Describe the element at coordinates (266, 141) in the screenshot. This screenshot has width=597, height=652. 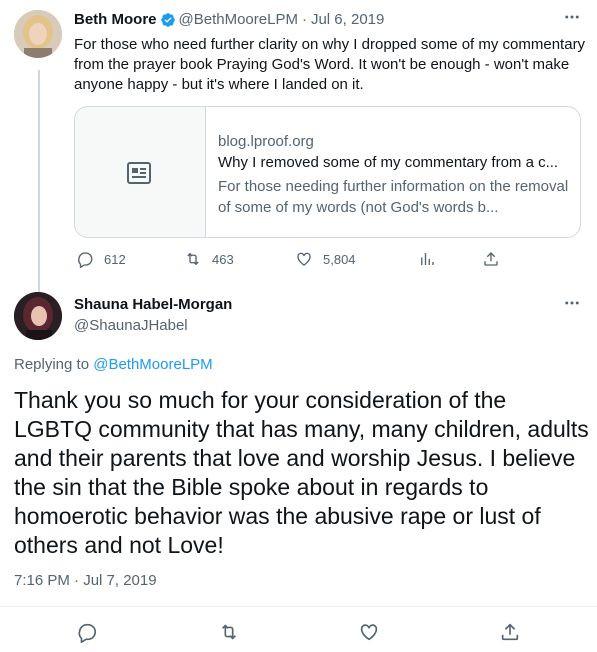
I see `card-domain: blog.lproof.org` at that location.